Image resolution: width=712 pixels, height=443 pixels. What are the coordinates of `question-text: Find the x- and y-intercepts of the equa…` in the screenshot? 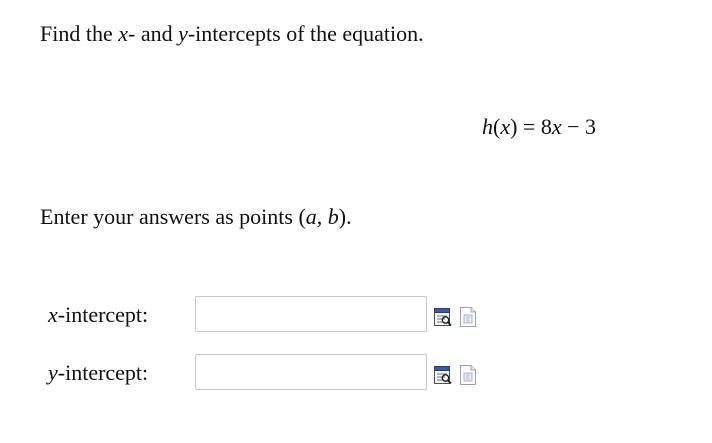 It's located at (232, 34).